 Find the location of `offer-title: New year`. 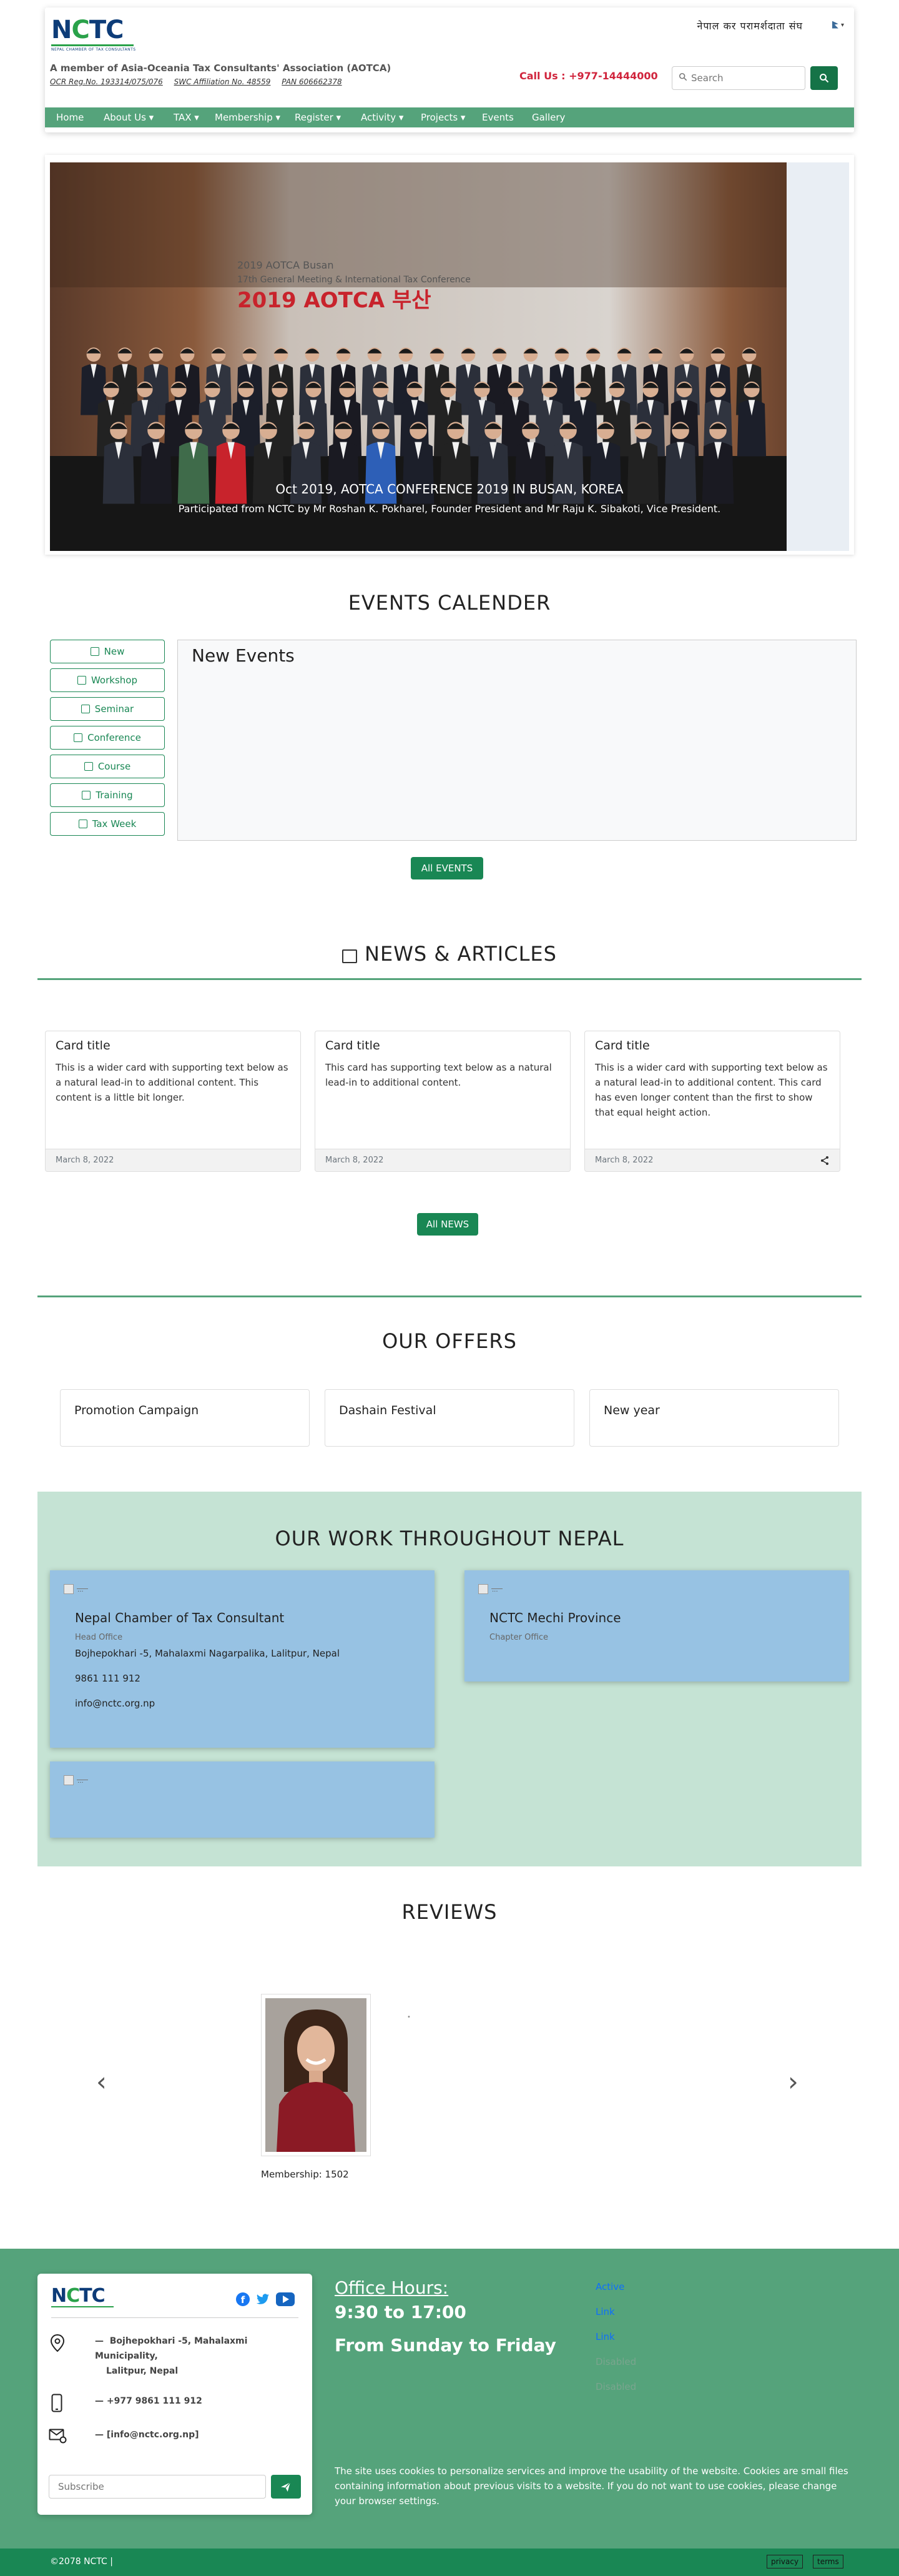

offer-title: New year is located at coordinates (632, 1410).